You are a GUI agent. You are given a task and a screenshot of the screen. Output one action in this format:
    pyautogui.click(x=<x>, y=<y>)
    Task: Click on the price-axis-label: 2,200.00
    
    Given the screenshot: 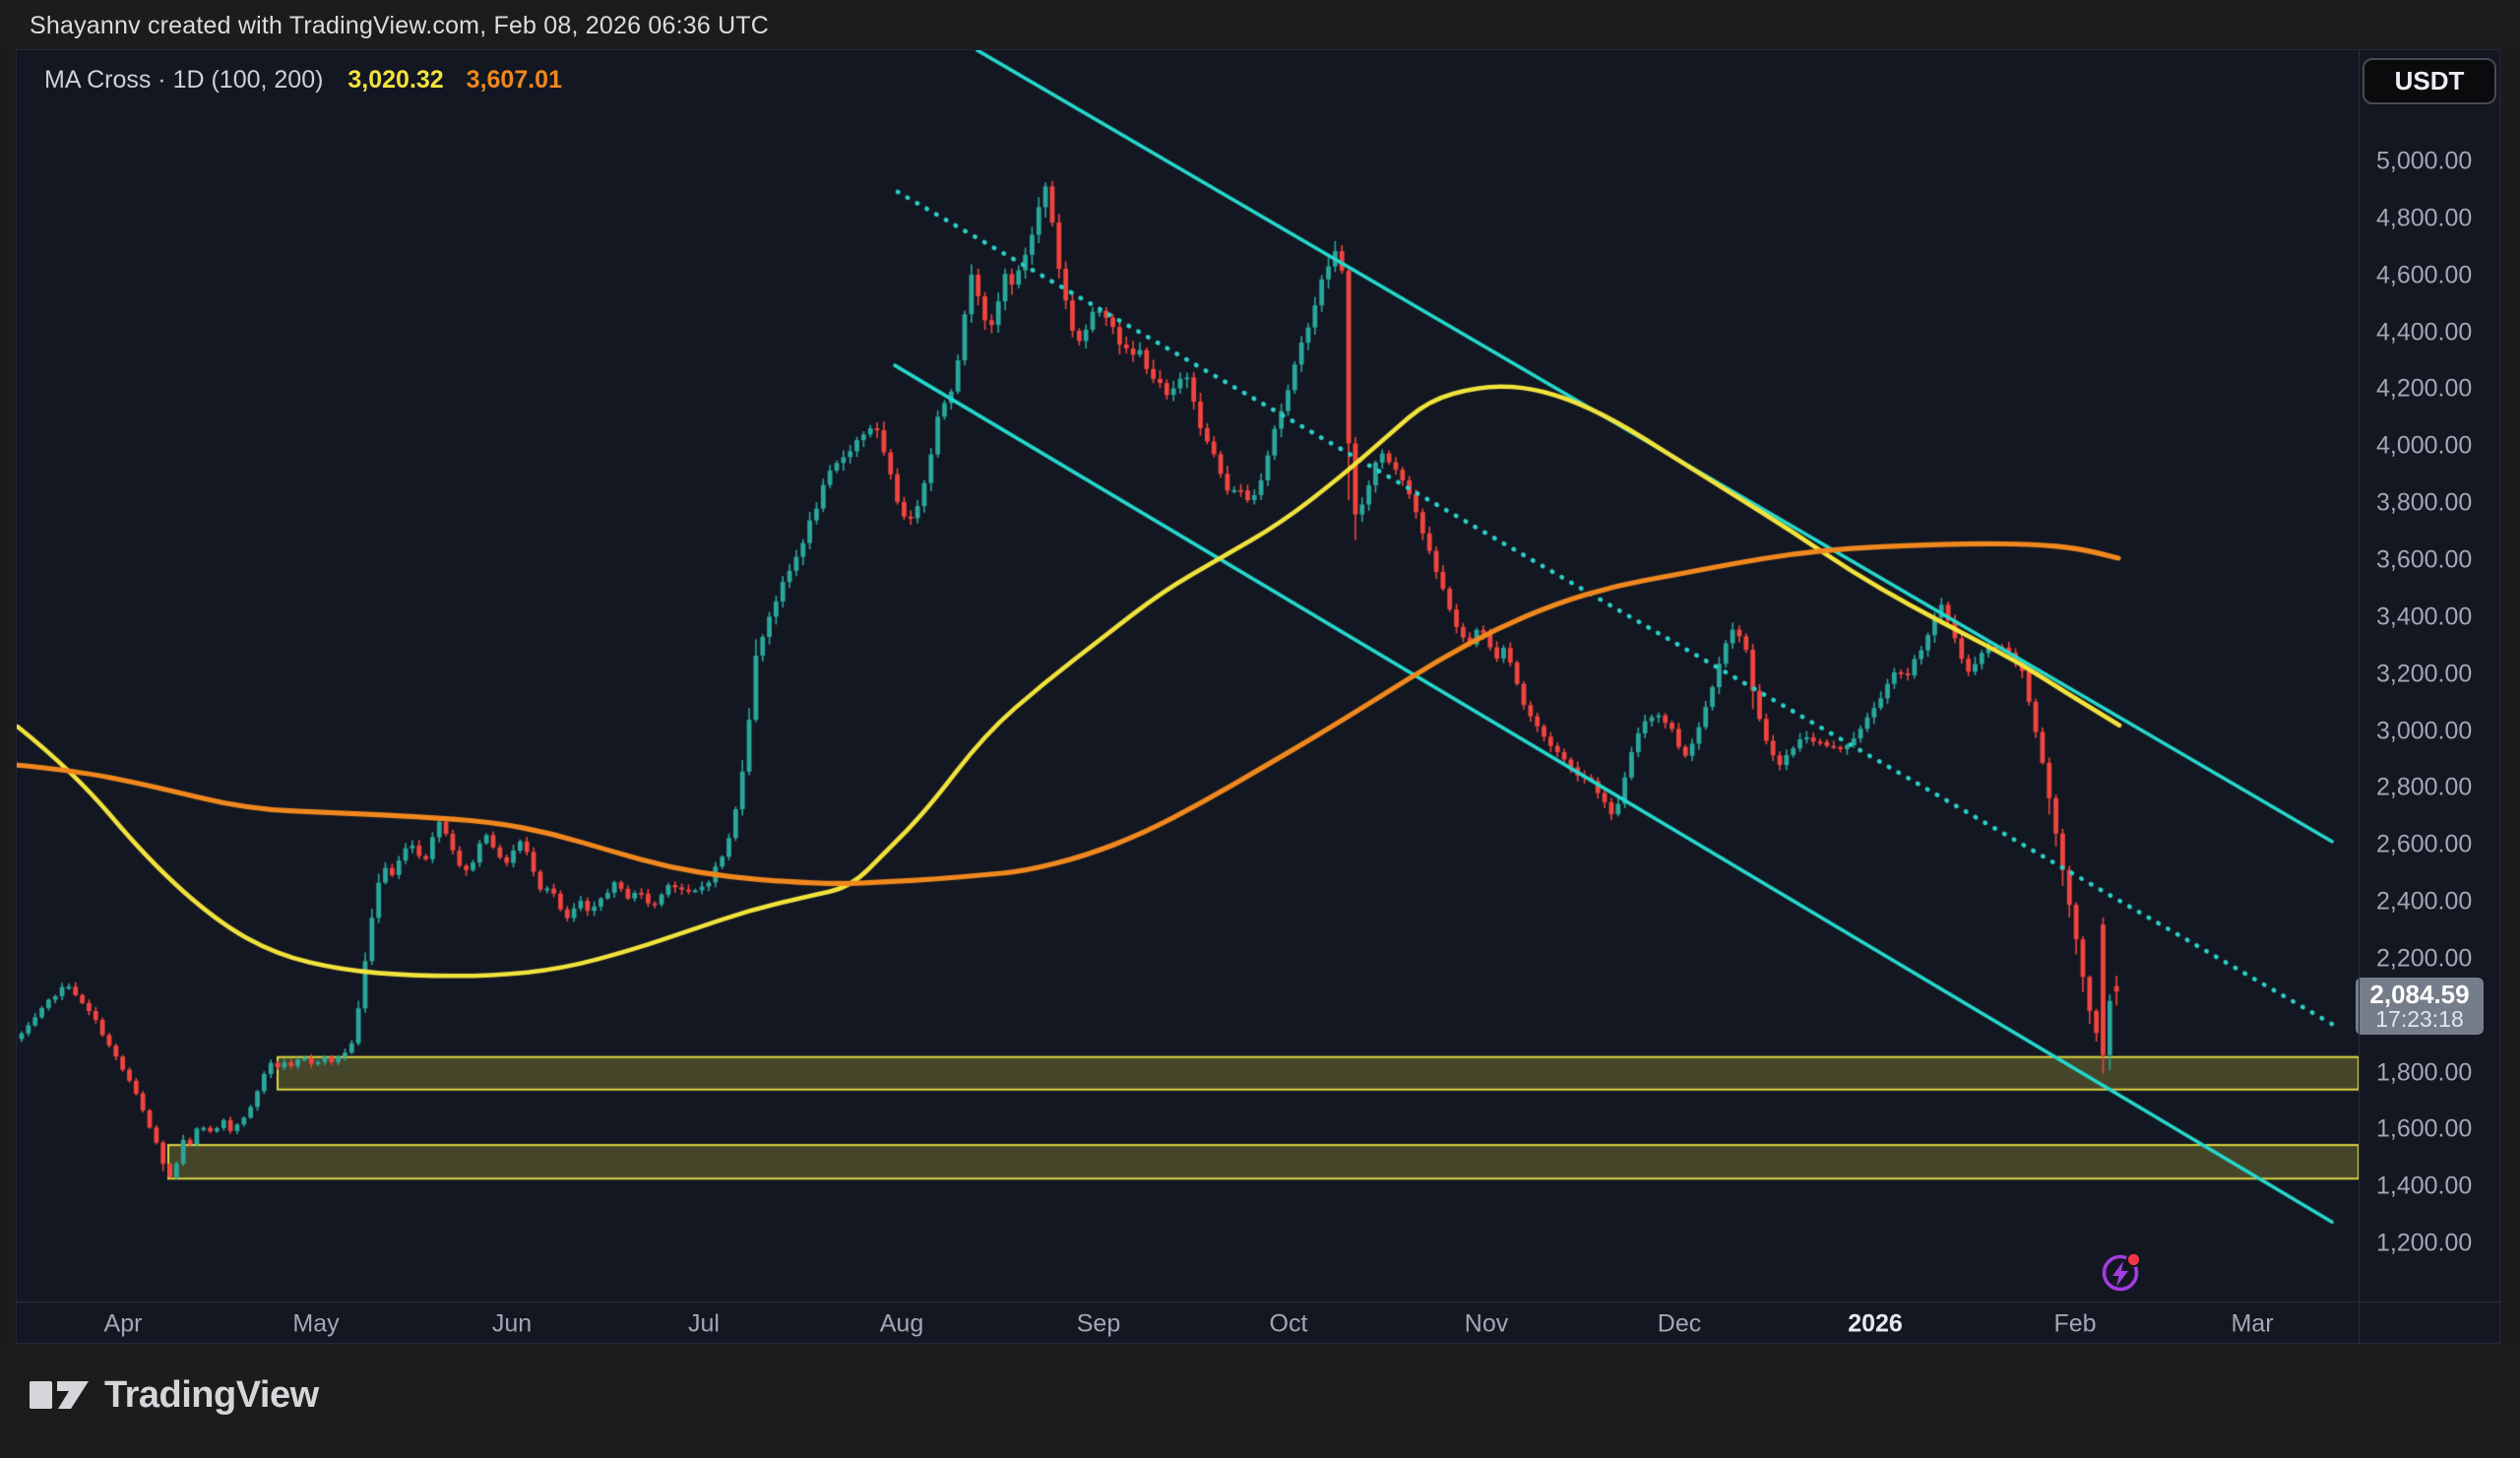 What is the action you would take?
    pyautogui.click(x=2424, y=958)
    